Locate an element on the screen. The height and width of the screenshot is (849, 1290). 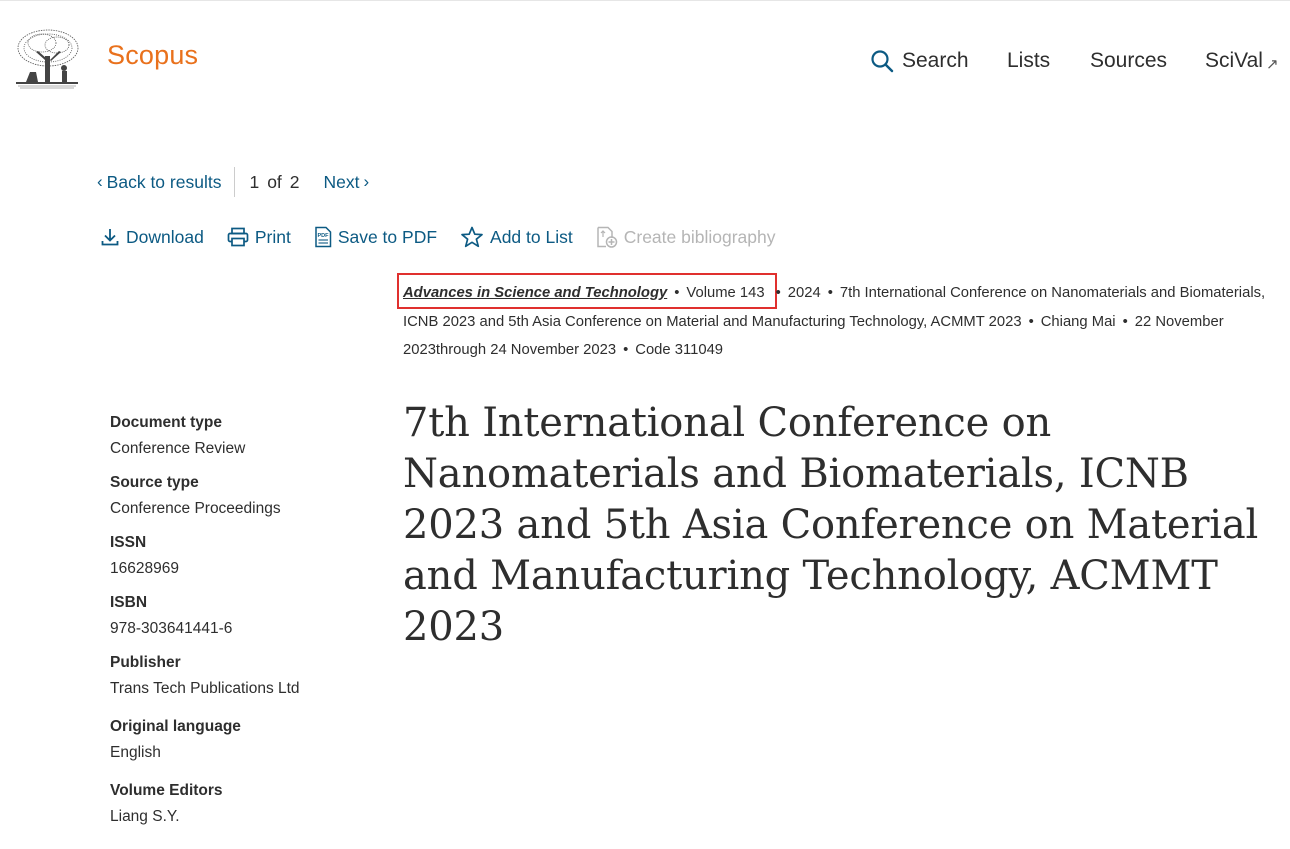
issn-field: ISSN 16628969 is located at coordinates (240, 556).